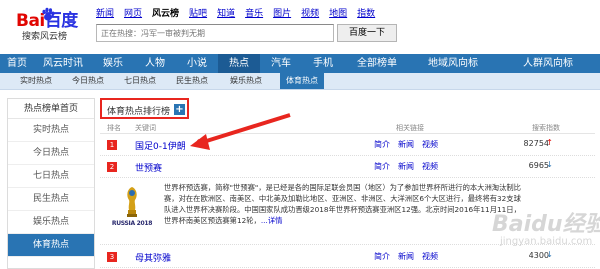 This screenshot has width=600, height=269. Describe the element at coordinates (51, 222) in the screenshot. I see `sidebar-item: 娱乐热点` at that location.